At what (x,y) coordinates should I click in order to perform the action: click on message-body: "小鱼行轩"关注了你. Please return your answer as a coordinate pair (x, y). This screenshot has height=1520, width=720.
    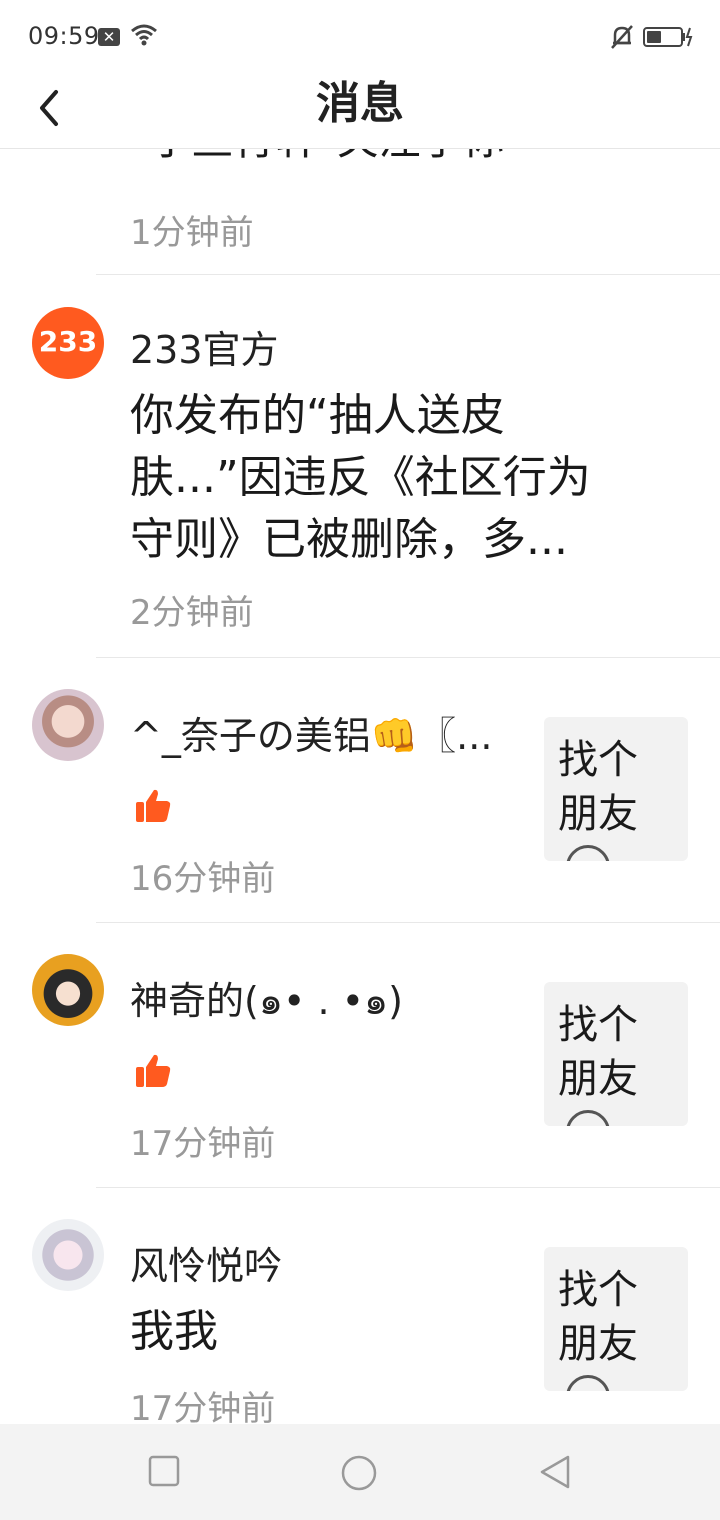
    Looking at the image, I should click on (317, 160).